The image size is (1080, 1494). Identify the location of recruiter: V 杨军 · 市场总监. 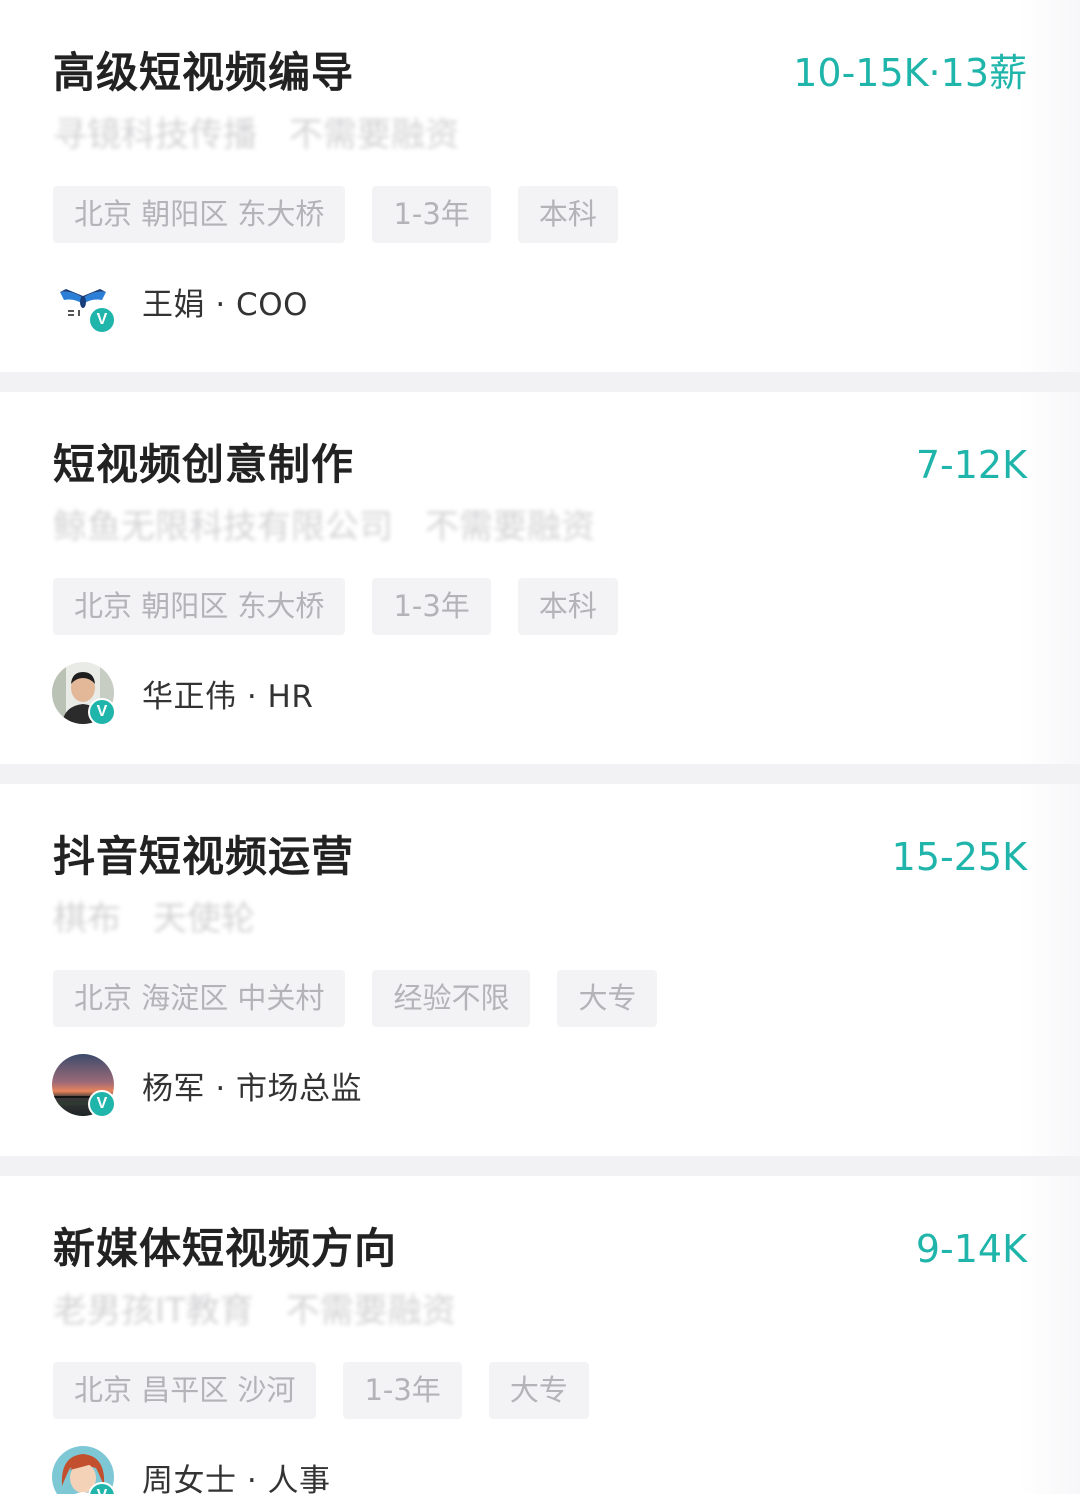
(207, 1085).